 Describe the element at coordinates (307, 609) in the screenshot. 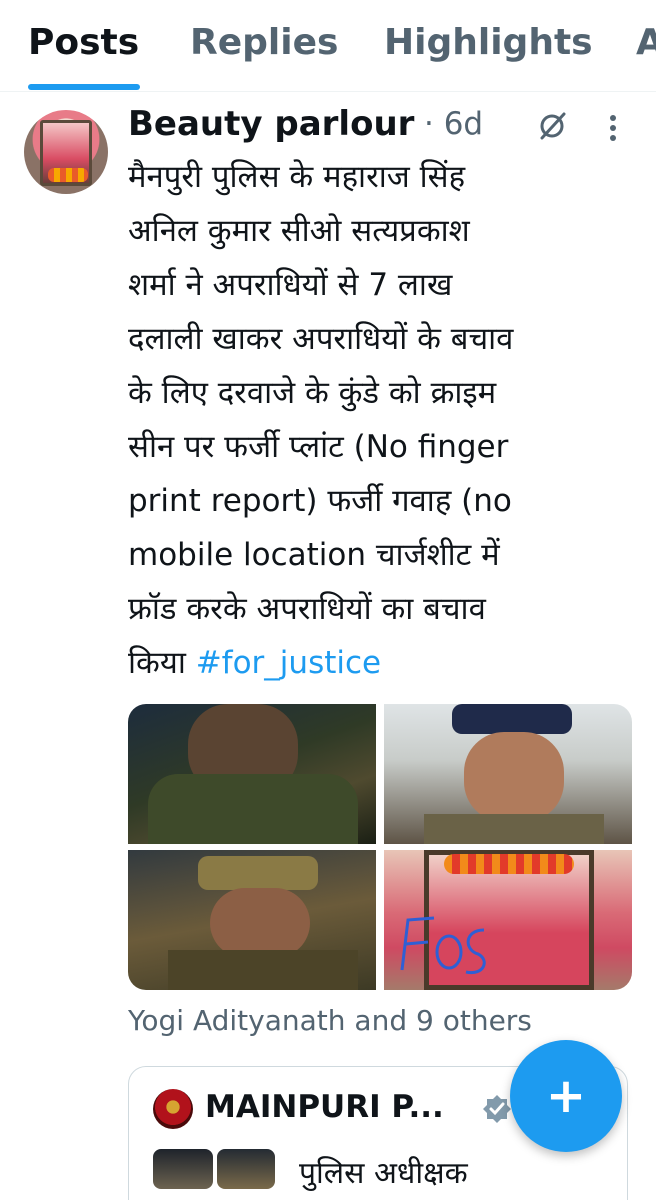

I see `post-text-line: फ्रॉड करके अपराधियों का बचाव` at that location.